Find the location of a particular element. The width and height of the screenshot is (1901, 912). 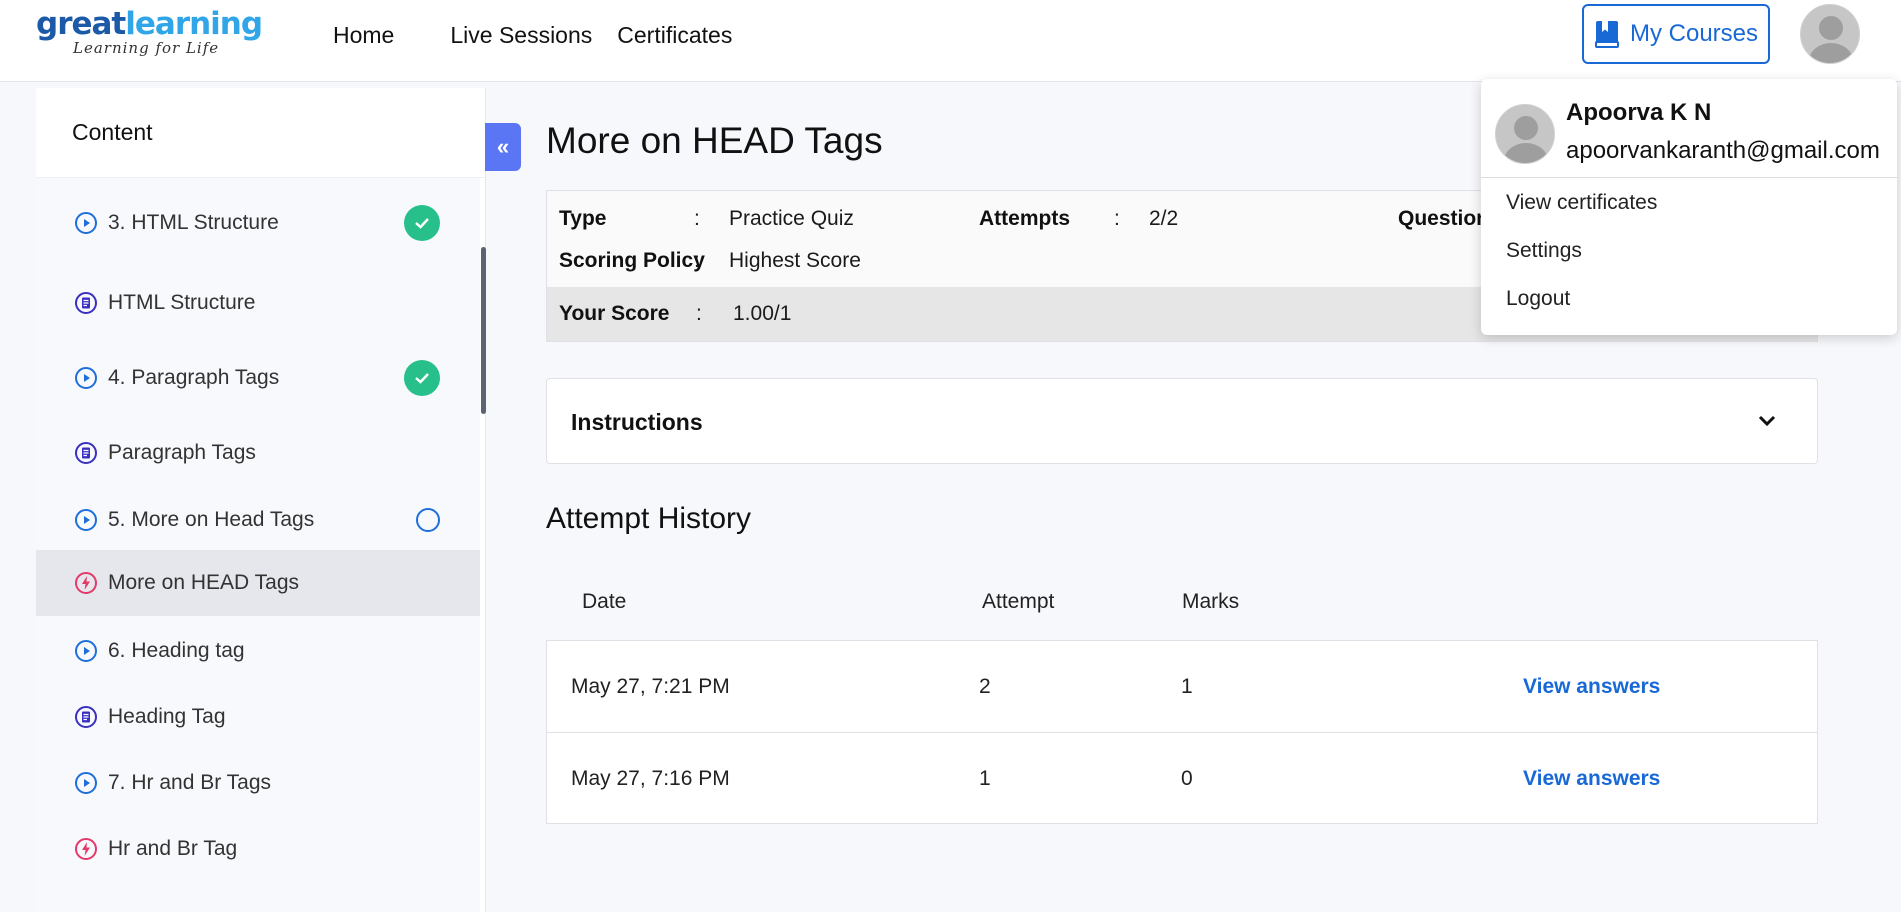

attempt-number: 1 is located at coordinates (985, 778).